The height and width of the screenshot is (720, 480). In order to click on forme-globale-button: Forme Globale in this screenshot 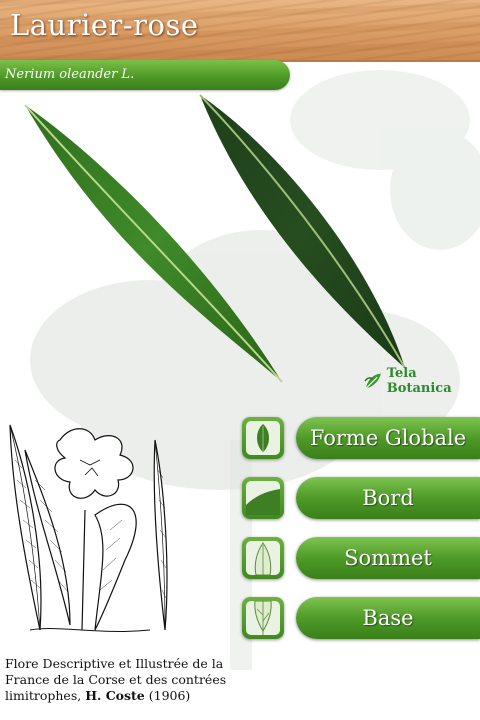, I will do `click(388, 438)`.